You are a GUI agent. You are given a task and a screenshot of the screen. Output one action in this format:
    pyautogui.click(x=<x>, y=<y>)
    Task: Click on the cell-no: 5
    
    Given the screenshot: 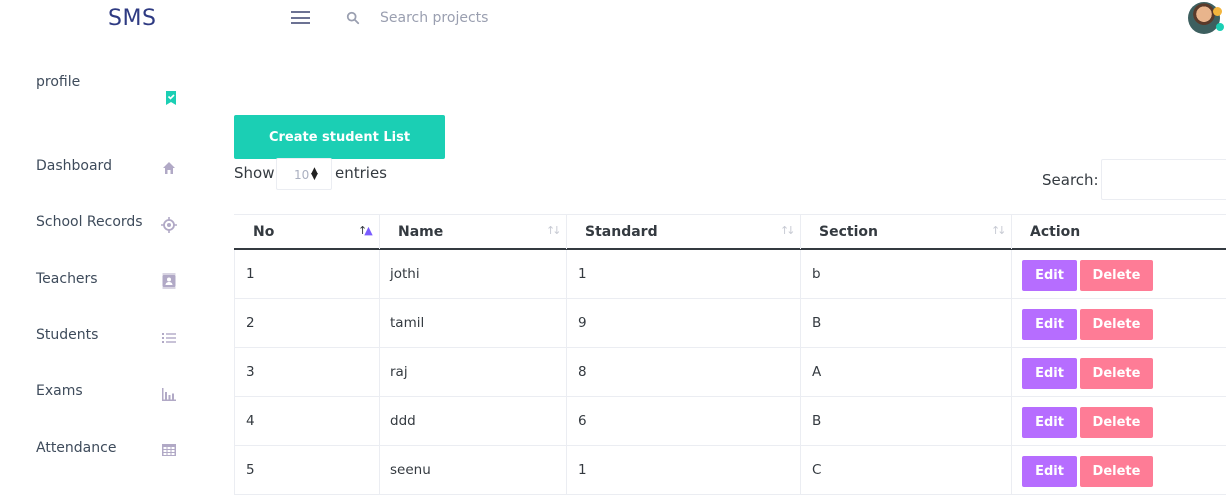 What is the action you would take?
    pyautogui.click(x=306, y=470)
    